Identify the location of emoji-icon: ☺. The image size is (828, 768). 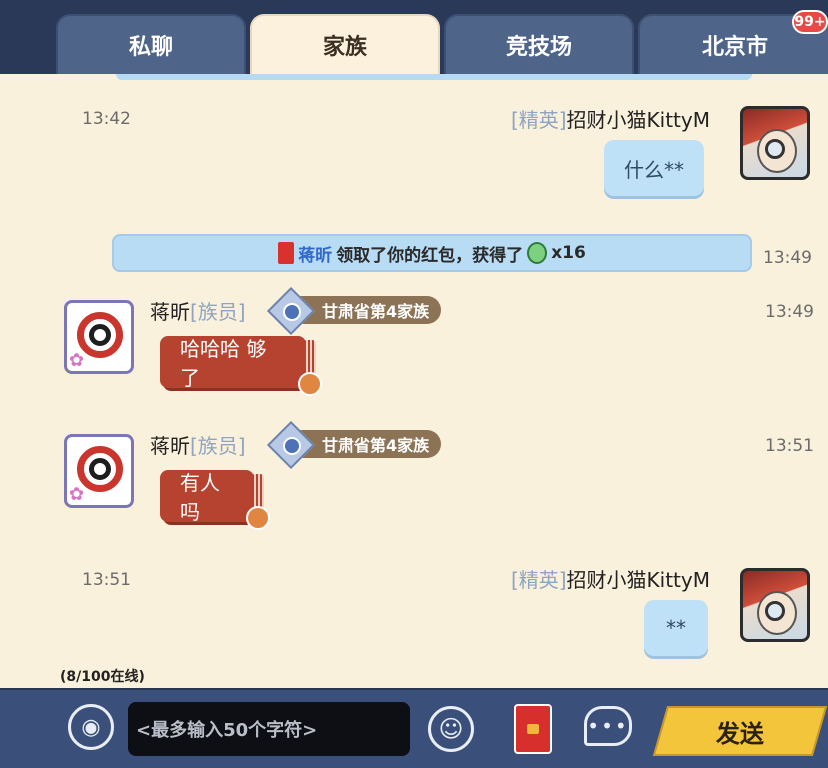
(451, 729).